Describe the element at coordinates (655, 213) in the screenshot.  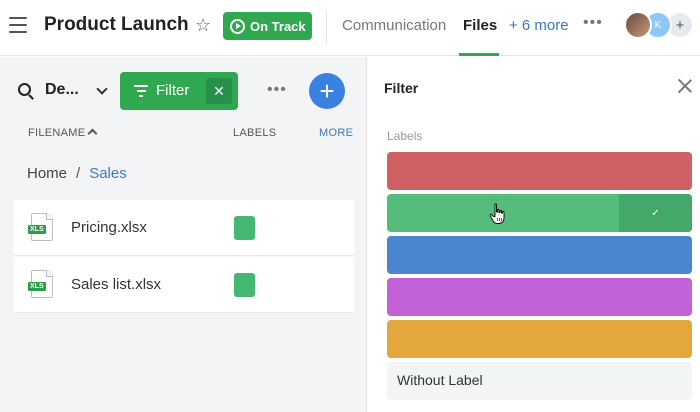
I see `check-icon: ✓` at that location.